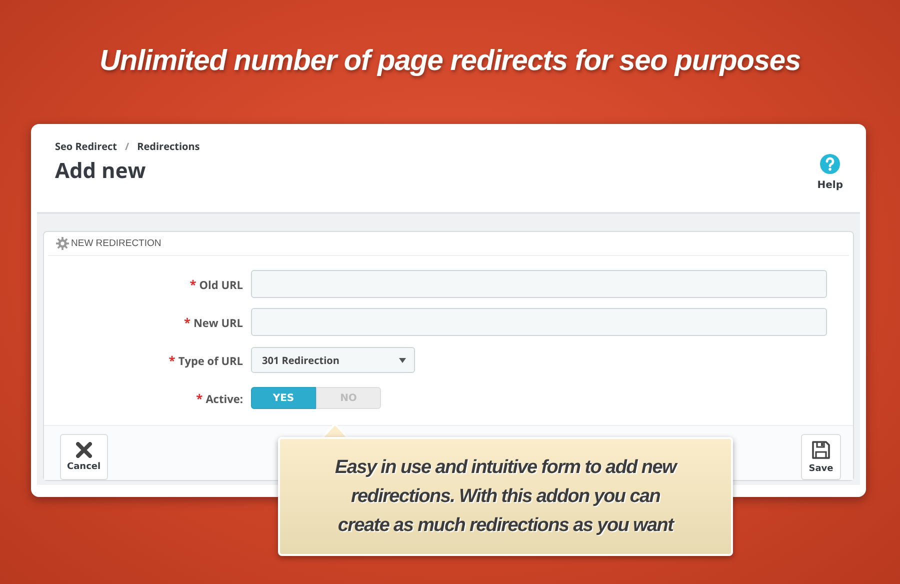 This screenshot has height=584, width=900. I want to click on page-title: Add new, so click(101, 171).